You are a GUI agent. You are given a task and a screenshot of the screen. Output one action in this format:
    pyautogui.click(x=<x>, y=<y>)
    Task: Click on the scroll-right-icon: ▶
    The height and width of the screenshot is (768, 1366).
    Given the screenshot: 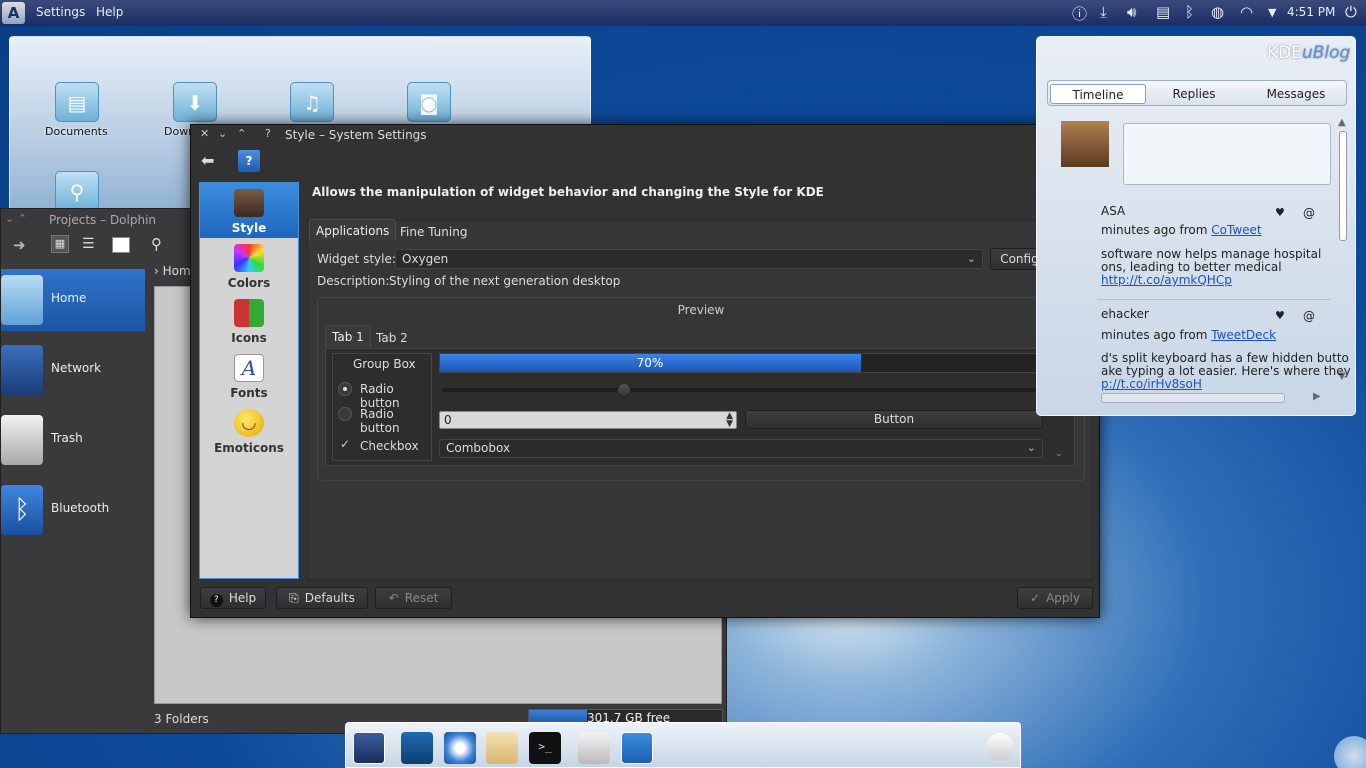 What is the action you would take?
    pyautogui.click(x=1317, y=396)
    